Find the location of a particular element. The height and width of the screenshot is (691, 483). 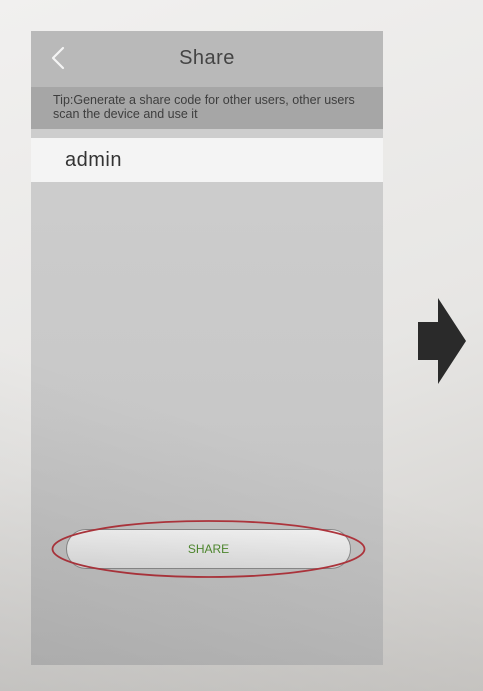

page-title: Share is located at coordinates (207, 58).